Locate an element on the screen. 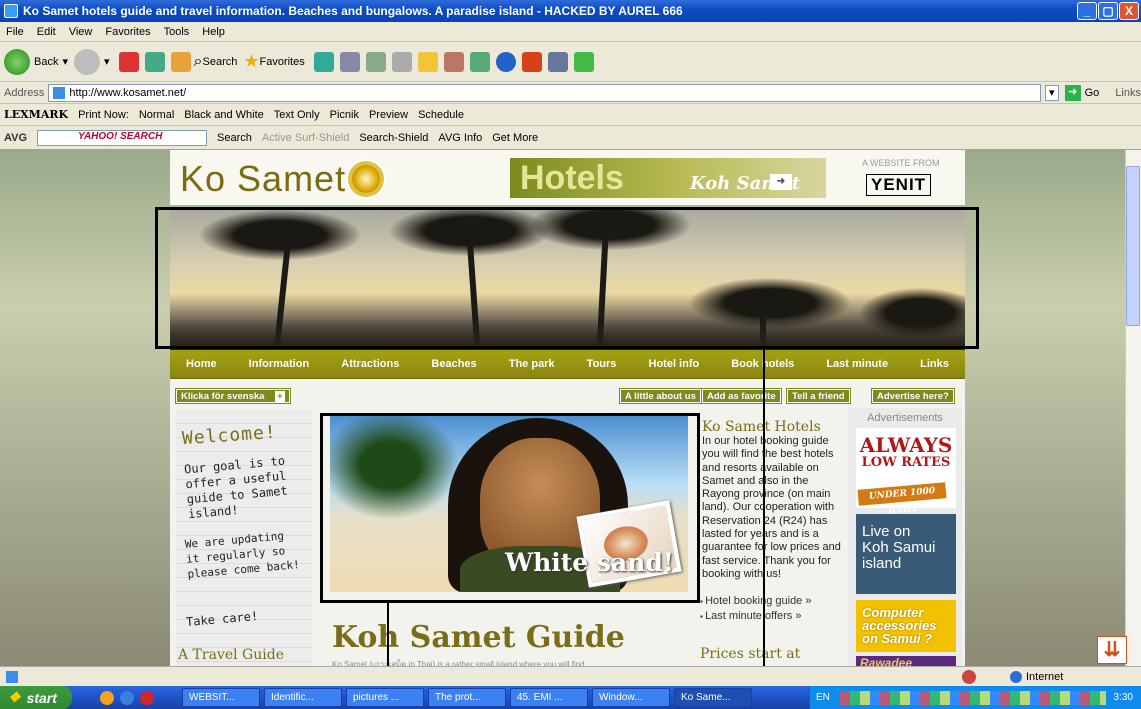 The height and width of the screenshot is (709, 1141). status-zone: Internet is located at coordinates (1045, 676).